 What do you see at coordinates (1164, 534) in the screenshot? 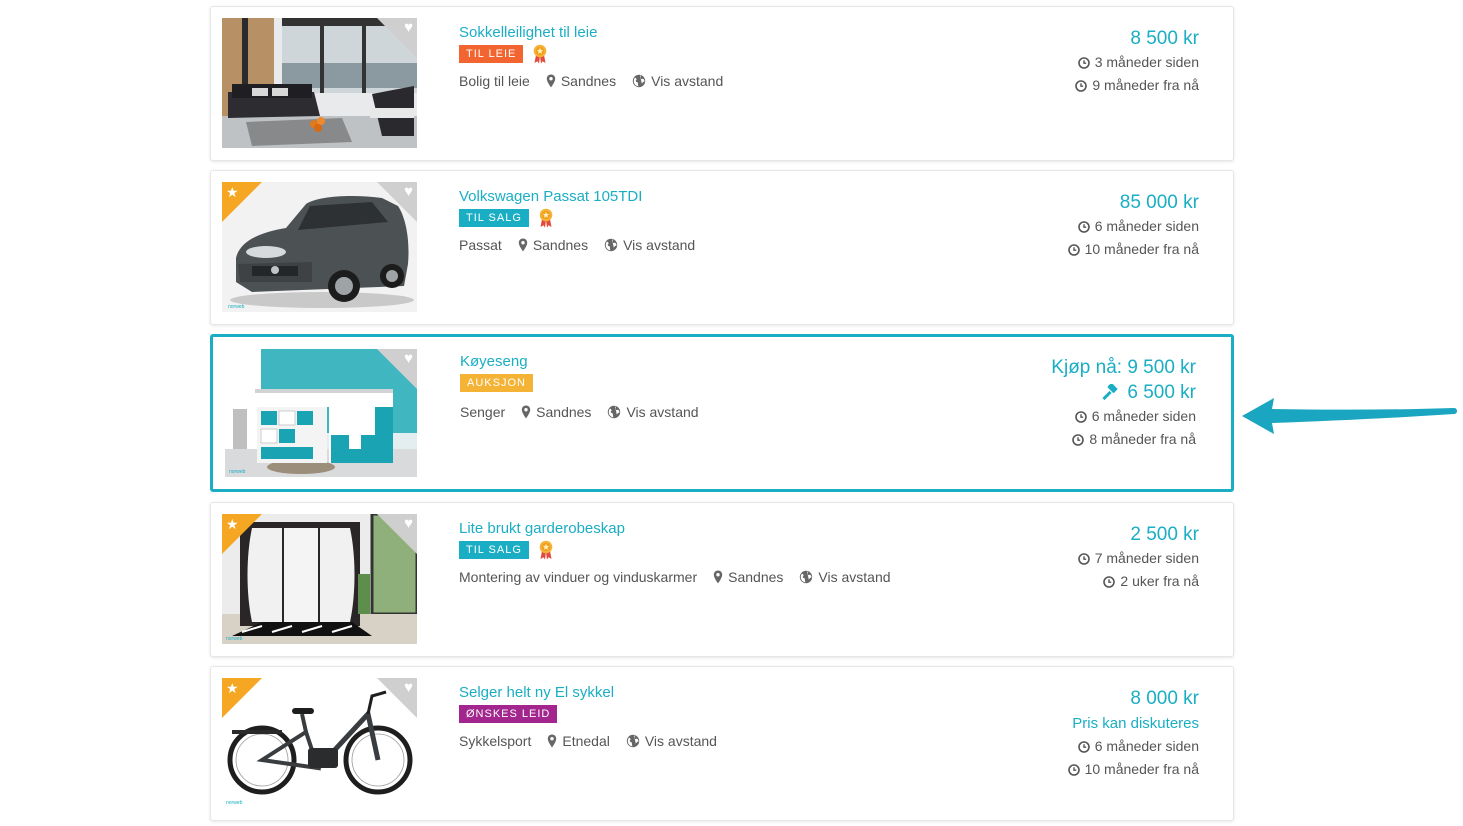
I see `listing-price: 2 500 kr` at bounding box center [1164, 534].